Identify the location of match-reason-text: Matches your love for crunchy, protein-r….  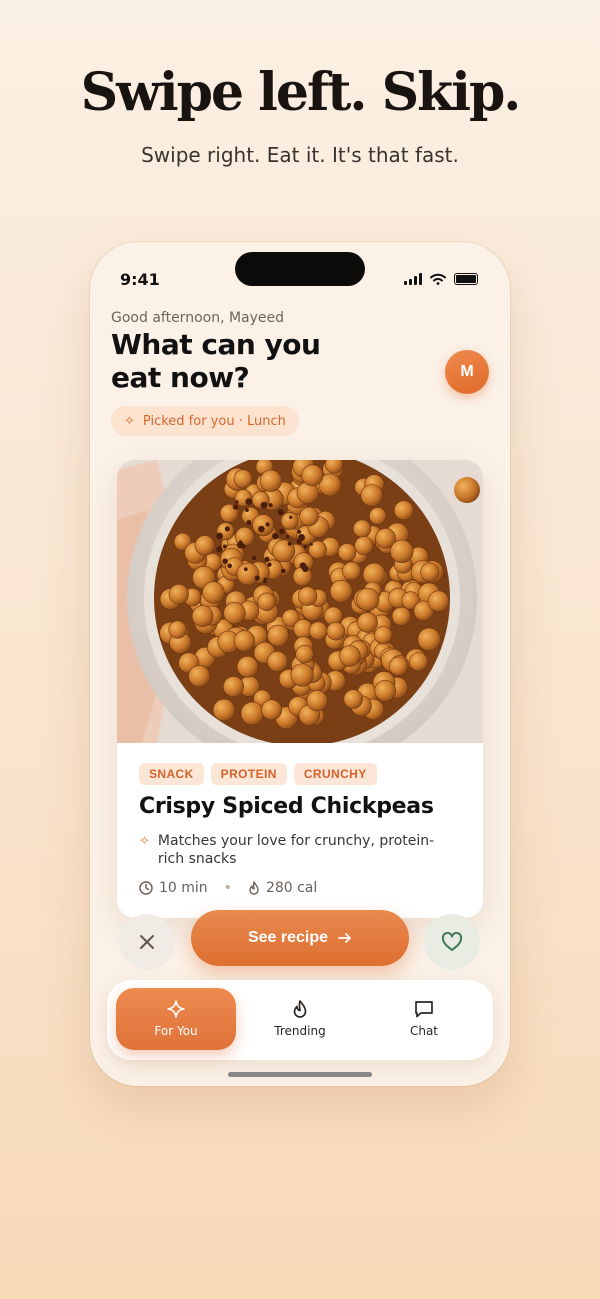
(296, 850).